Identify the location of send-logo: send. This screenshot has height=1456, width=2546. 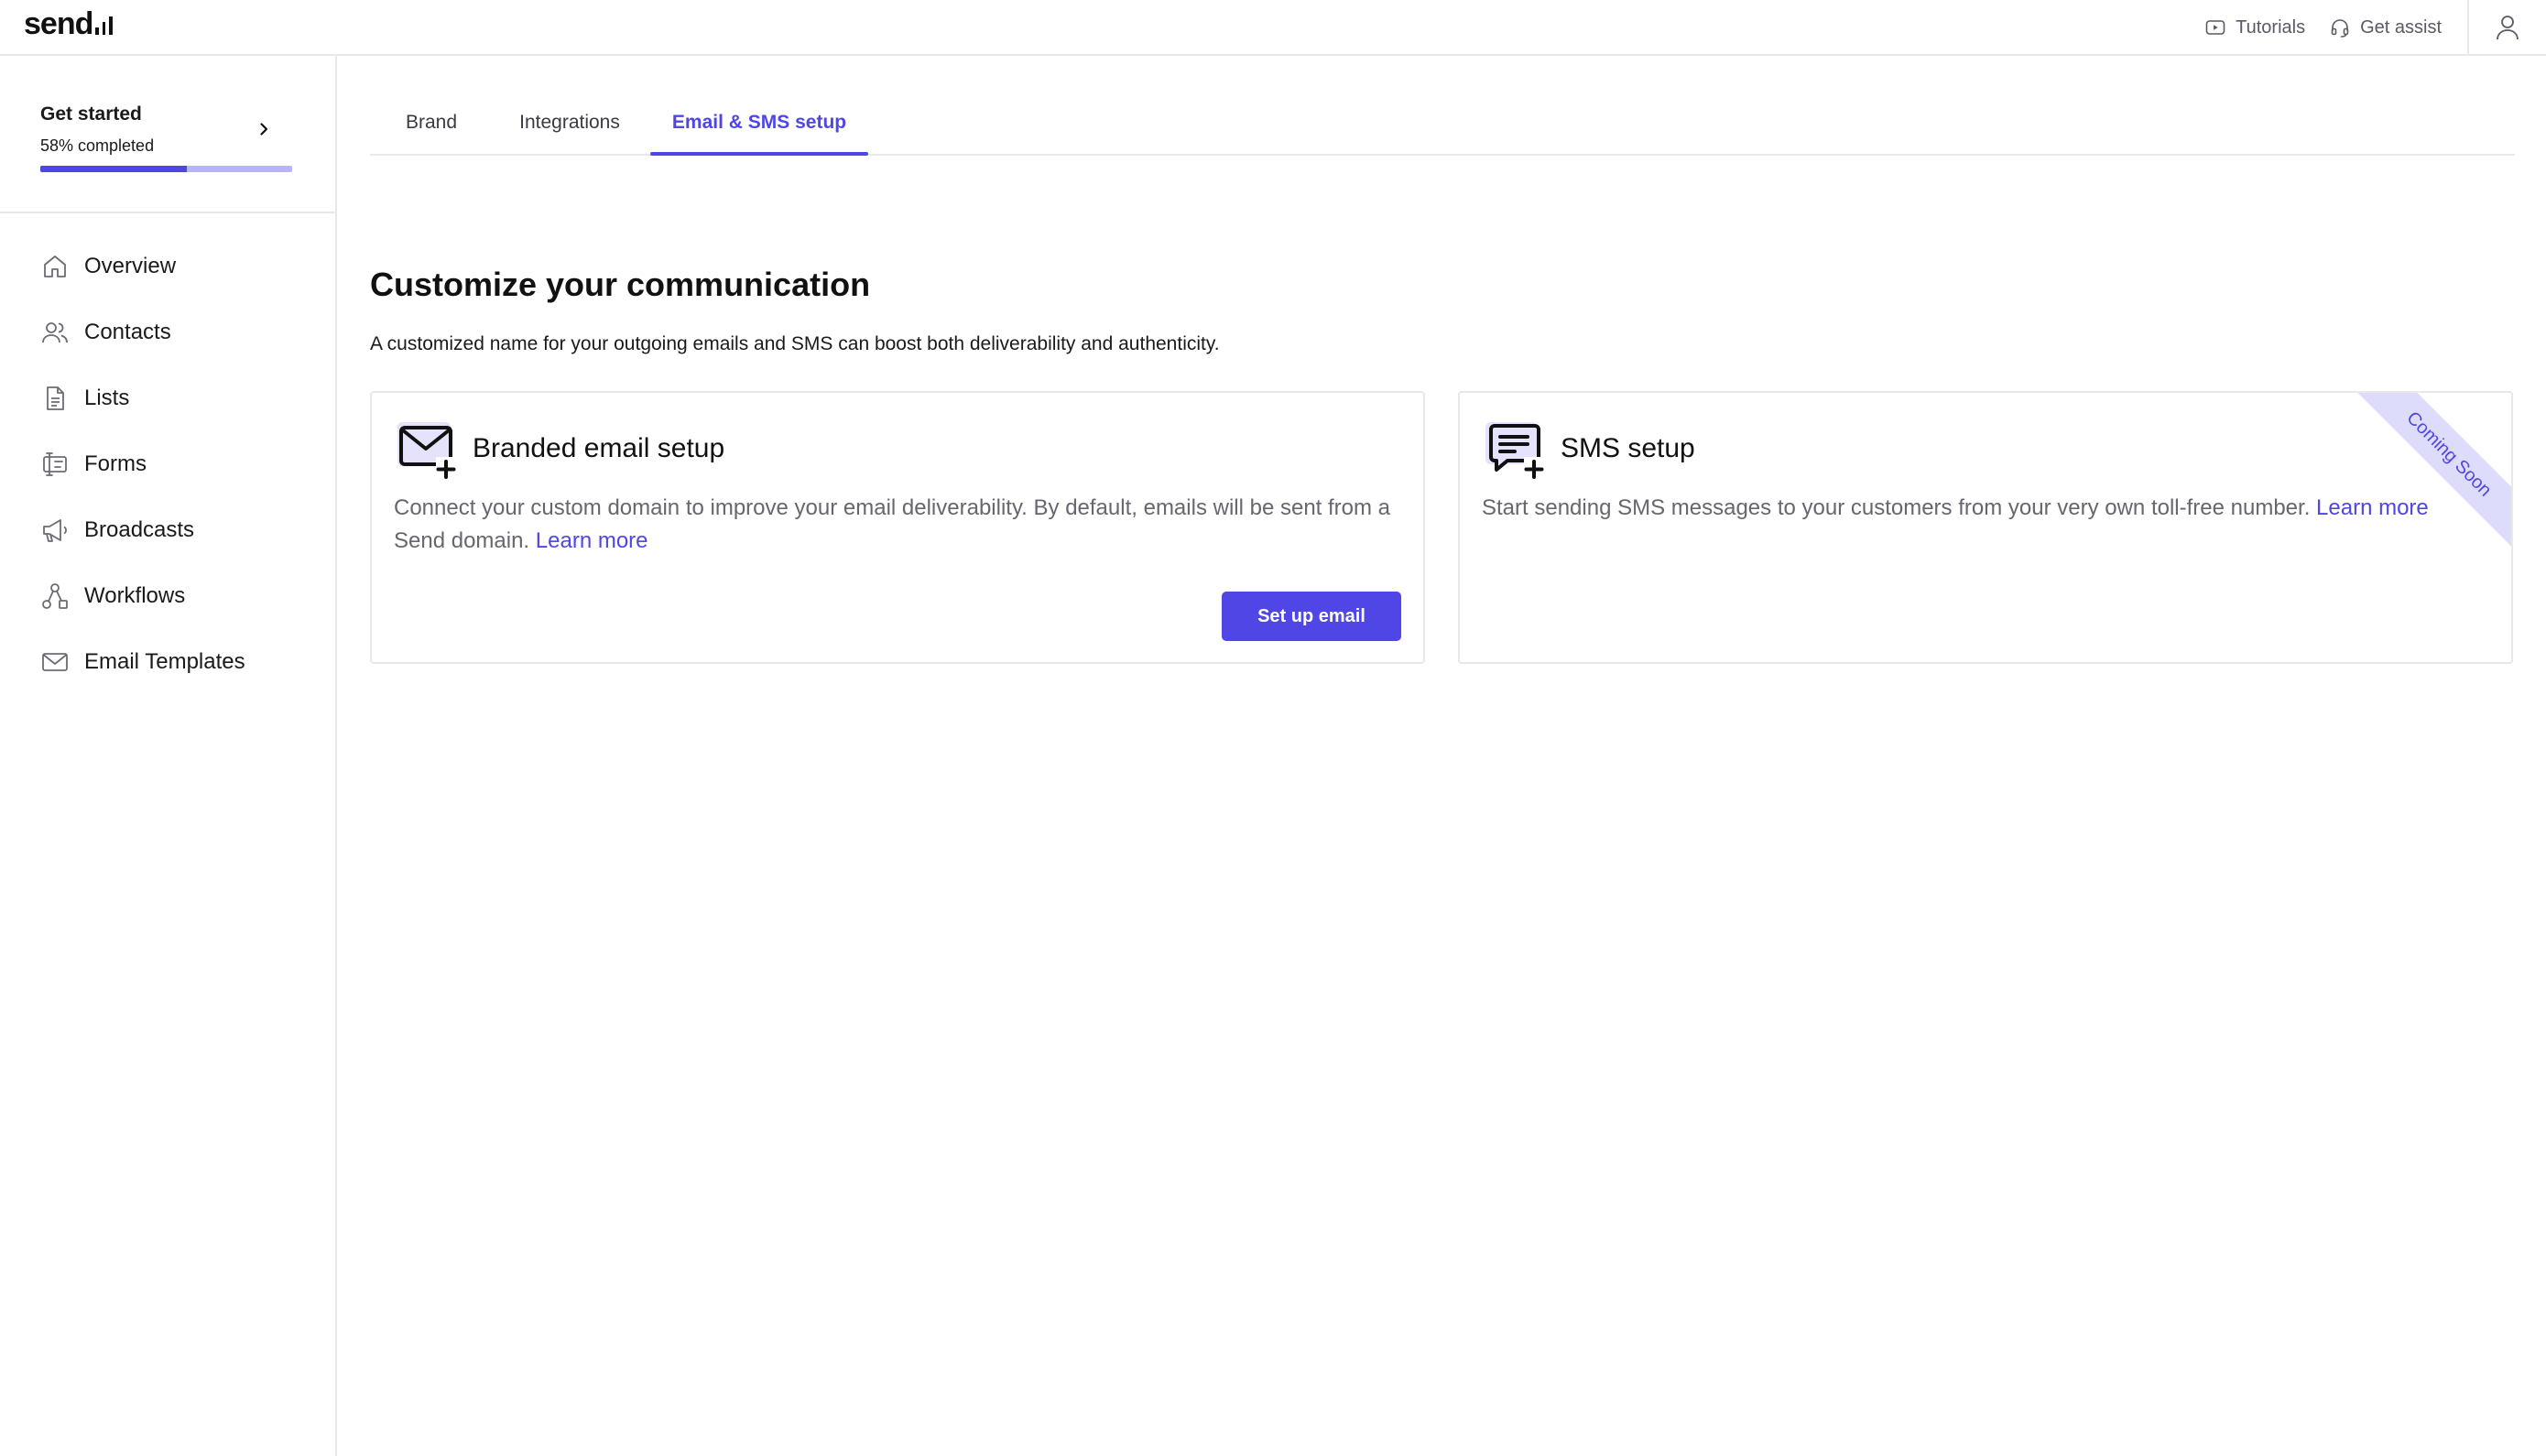
(68, 23).